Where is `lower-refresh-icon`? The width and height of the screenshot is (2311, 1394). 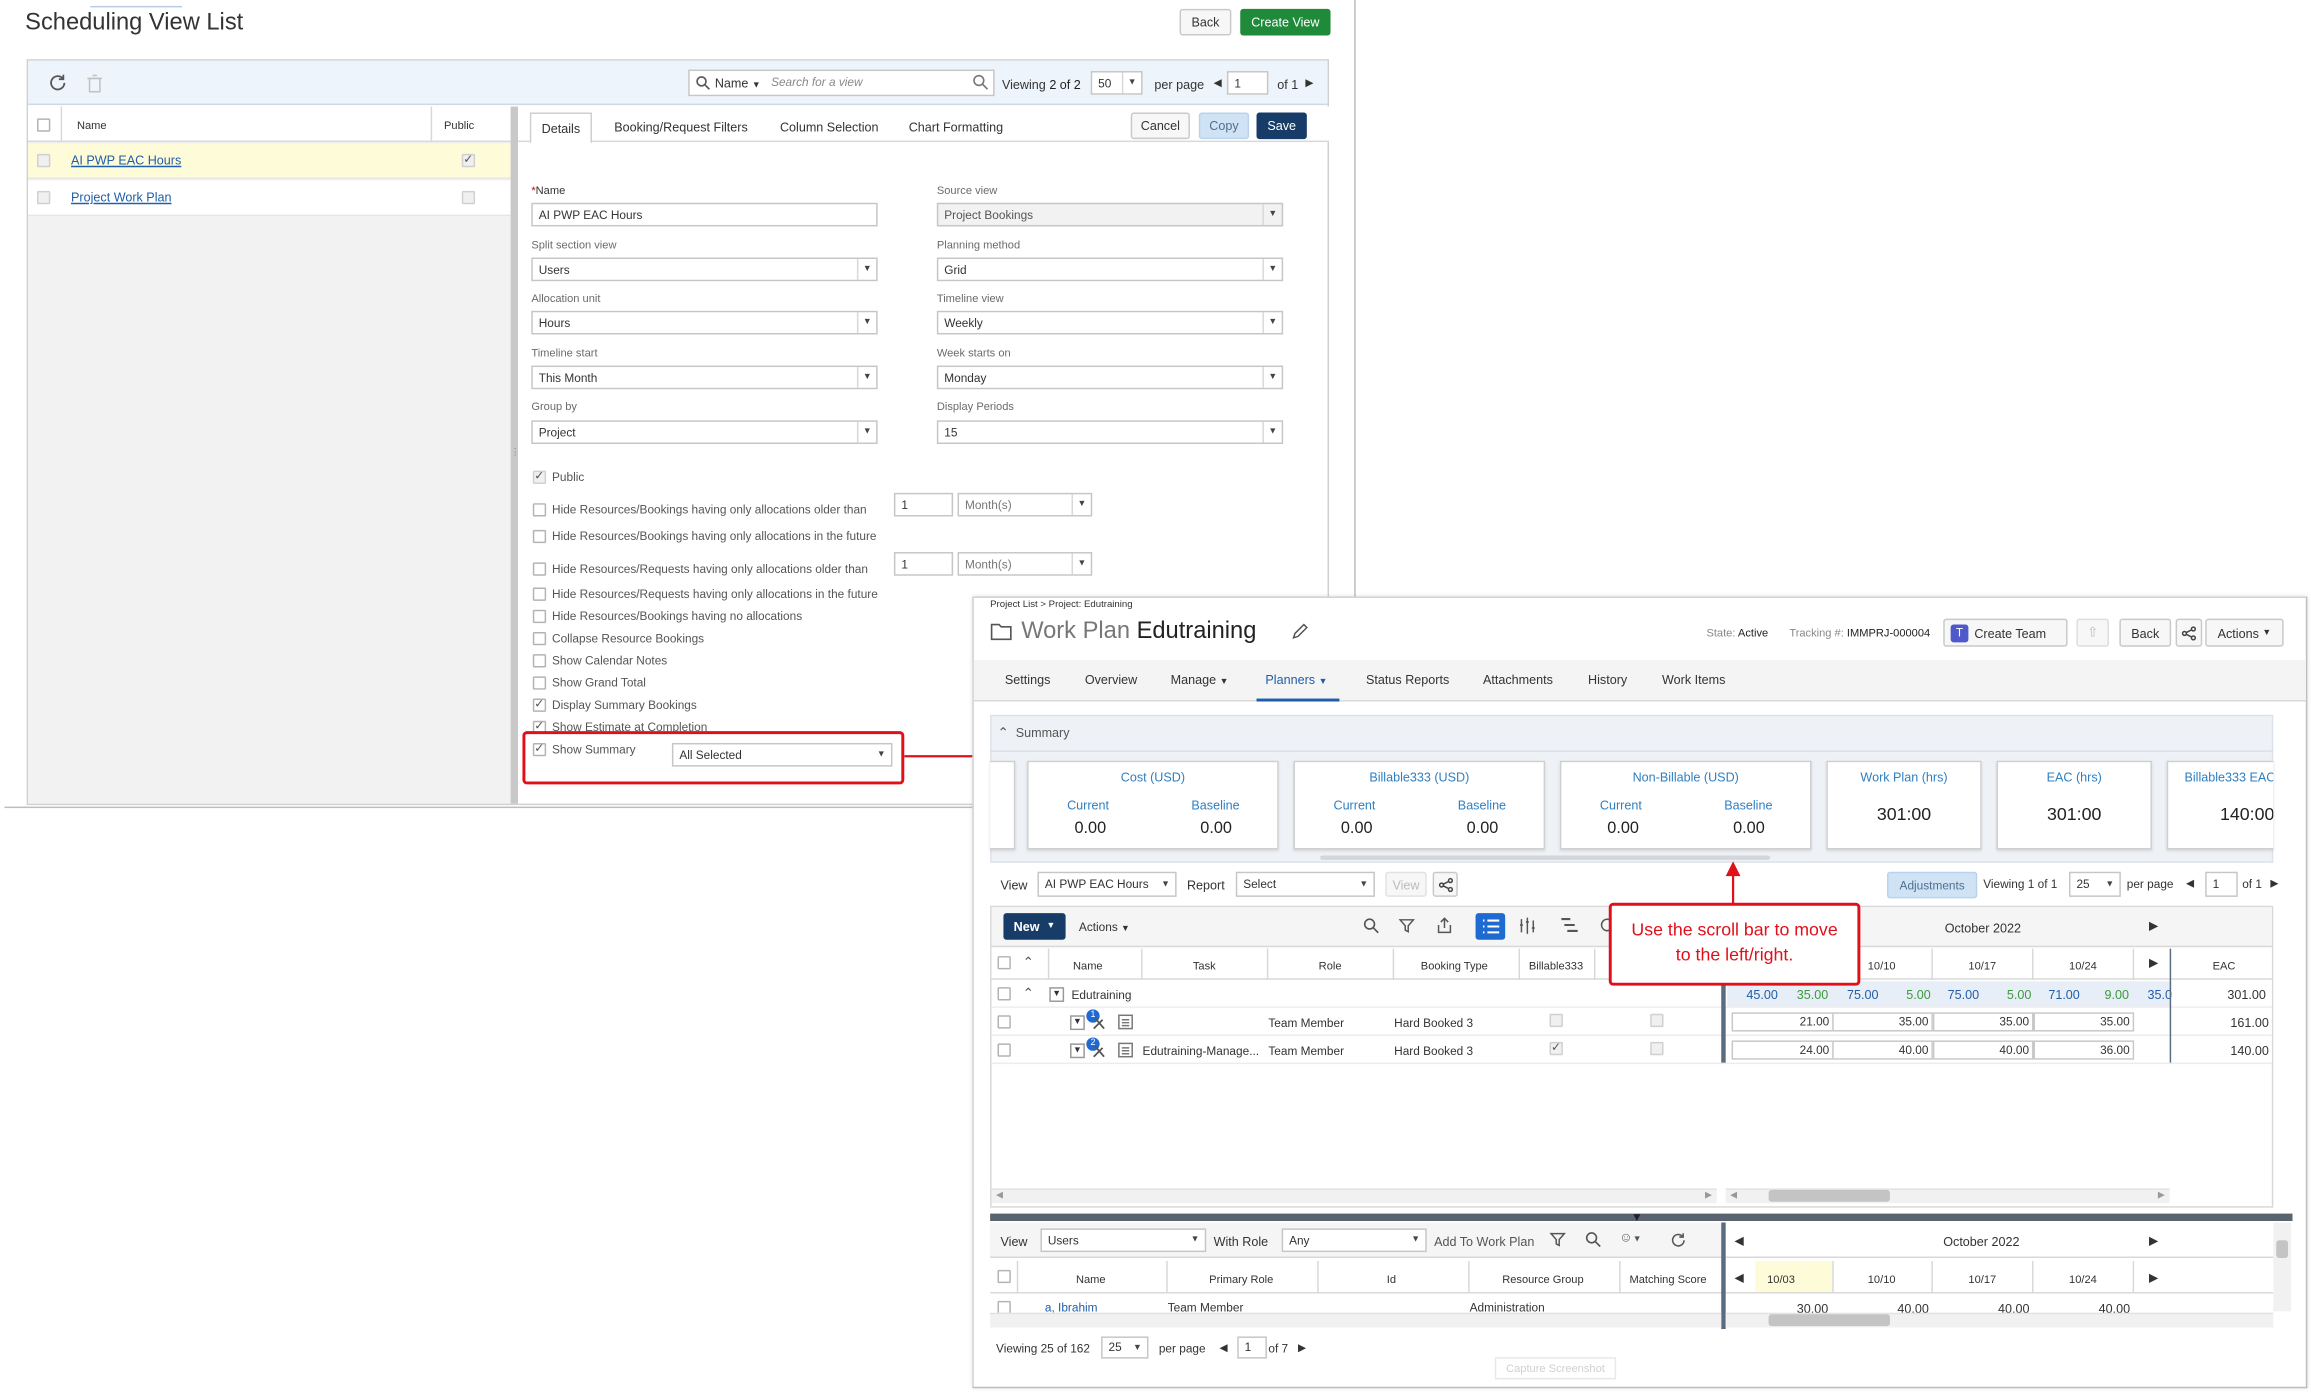
lower-refresh-icon is located at coordinates (1678, 1240).